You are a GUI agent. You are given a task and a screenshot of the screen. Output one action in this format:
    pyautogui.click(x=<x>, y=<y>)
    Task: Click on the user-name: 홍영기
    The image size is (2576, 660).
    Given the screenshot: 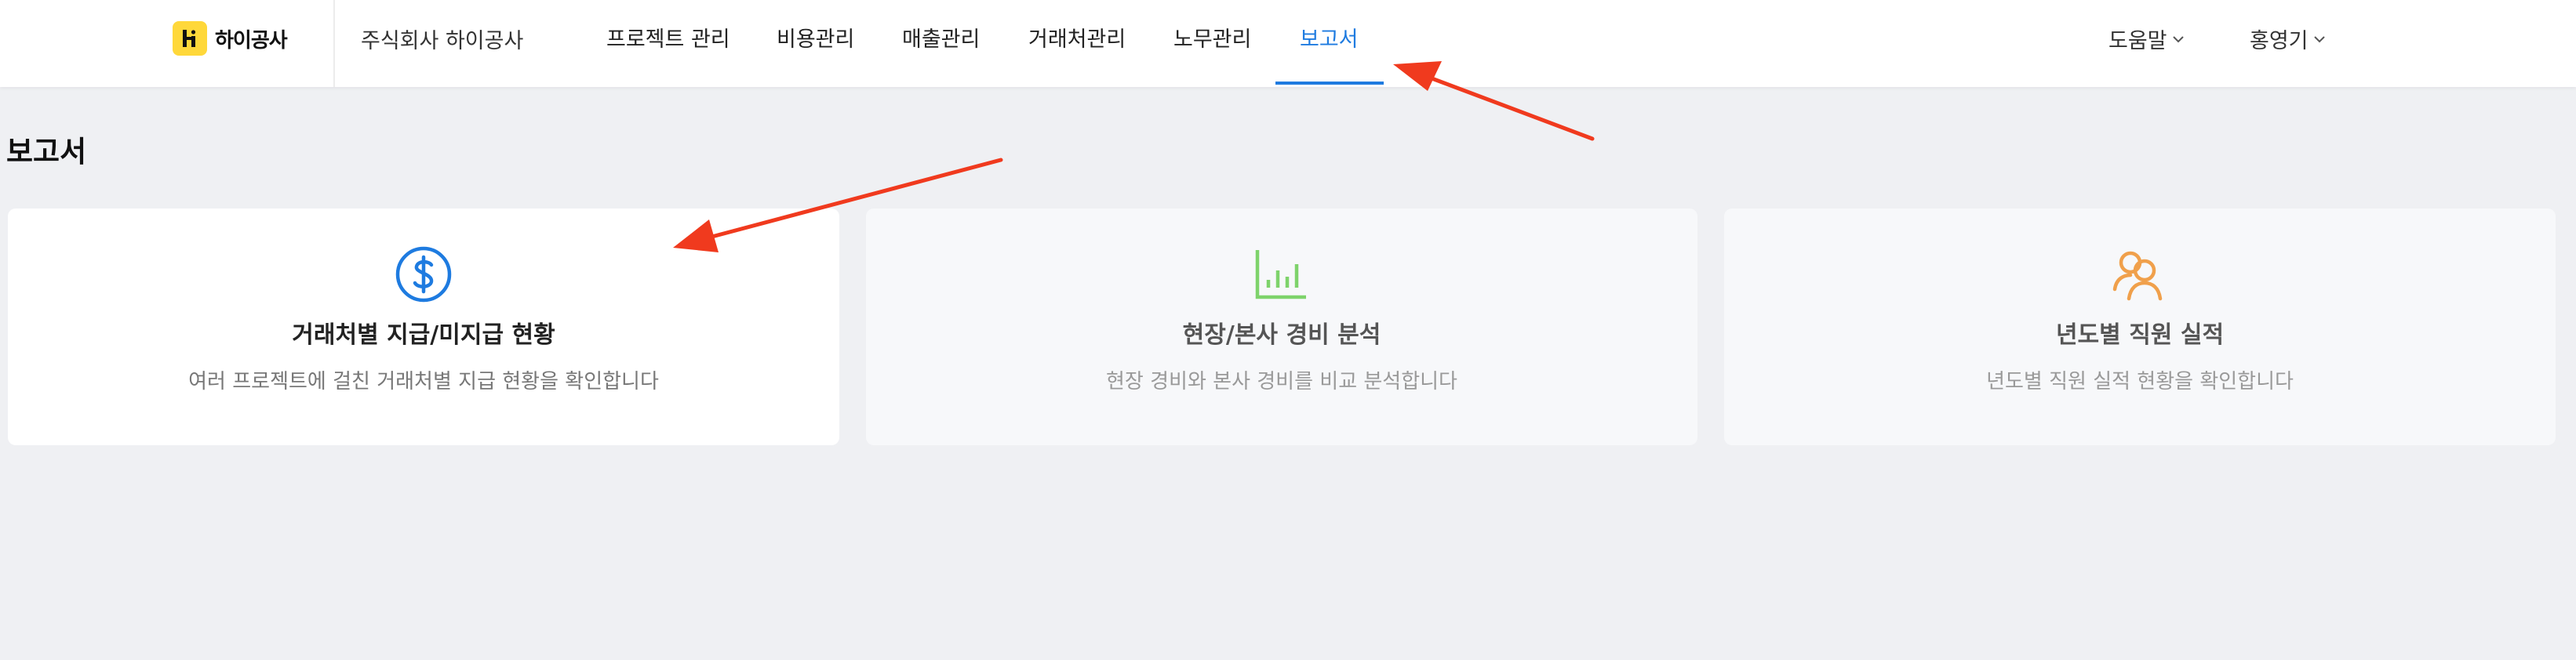 What is the action you would take?
    pyautogui.click(x=2279, y=41)
    